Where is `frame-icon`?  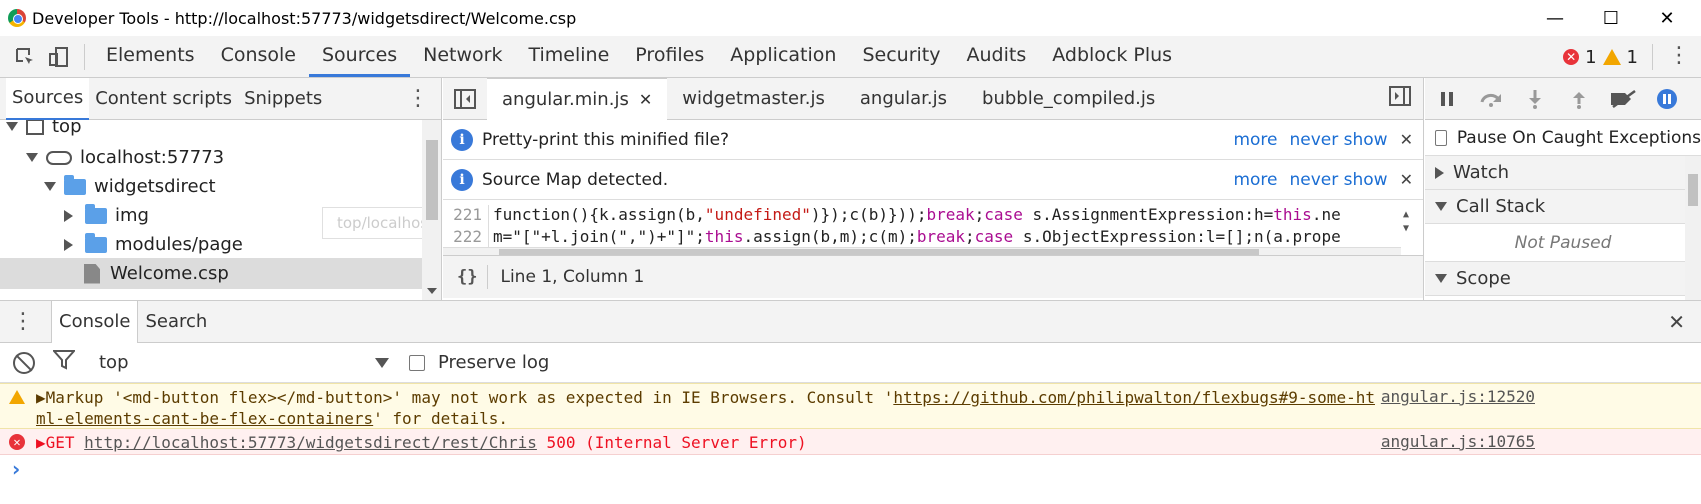
frame-icon is located at coordinates (35, 127).